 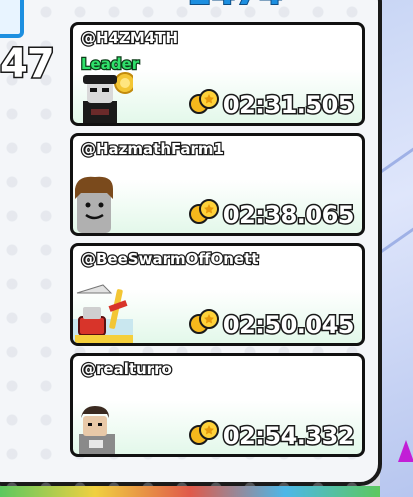 I want to click on player-name: @BeeSwarmOffOnett, so click(x=170, y=259).